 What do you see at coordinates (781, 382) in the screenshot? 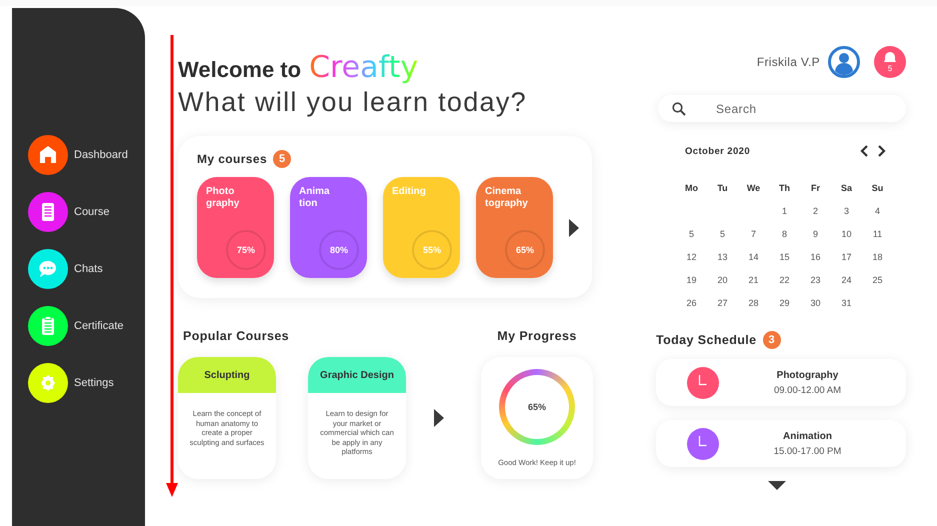
I see `schedule-card: Photography 09.00-12.00 AM` at bounding box center [781, 382].